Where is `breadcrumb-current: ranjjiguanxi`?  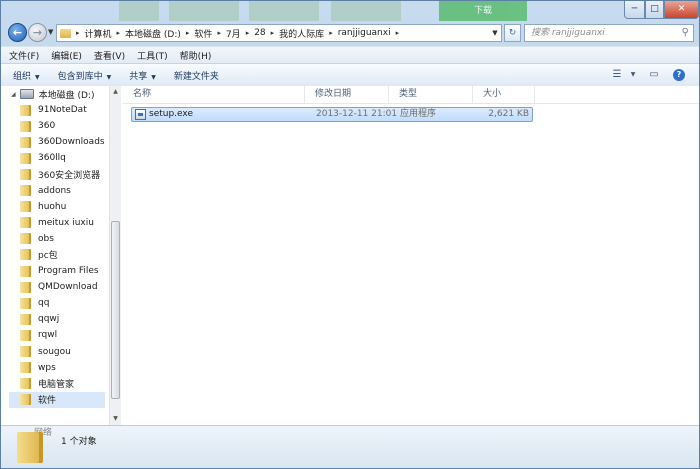 breadcrumb-current: ranjjiguanxi is located at coordinates (364, 33).